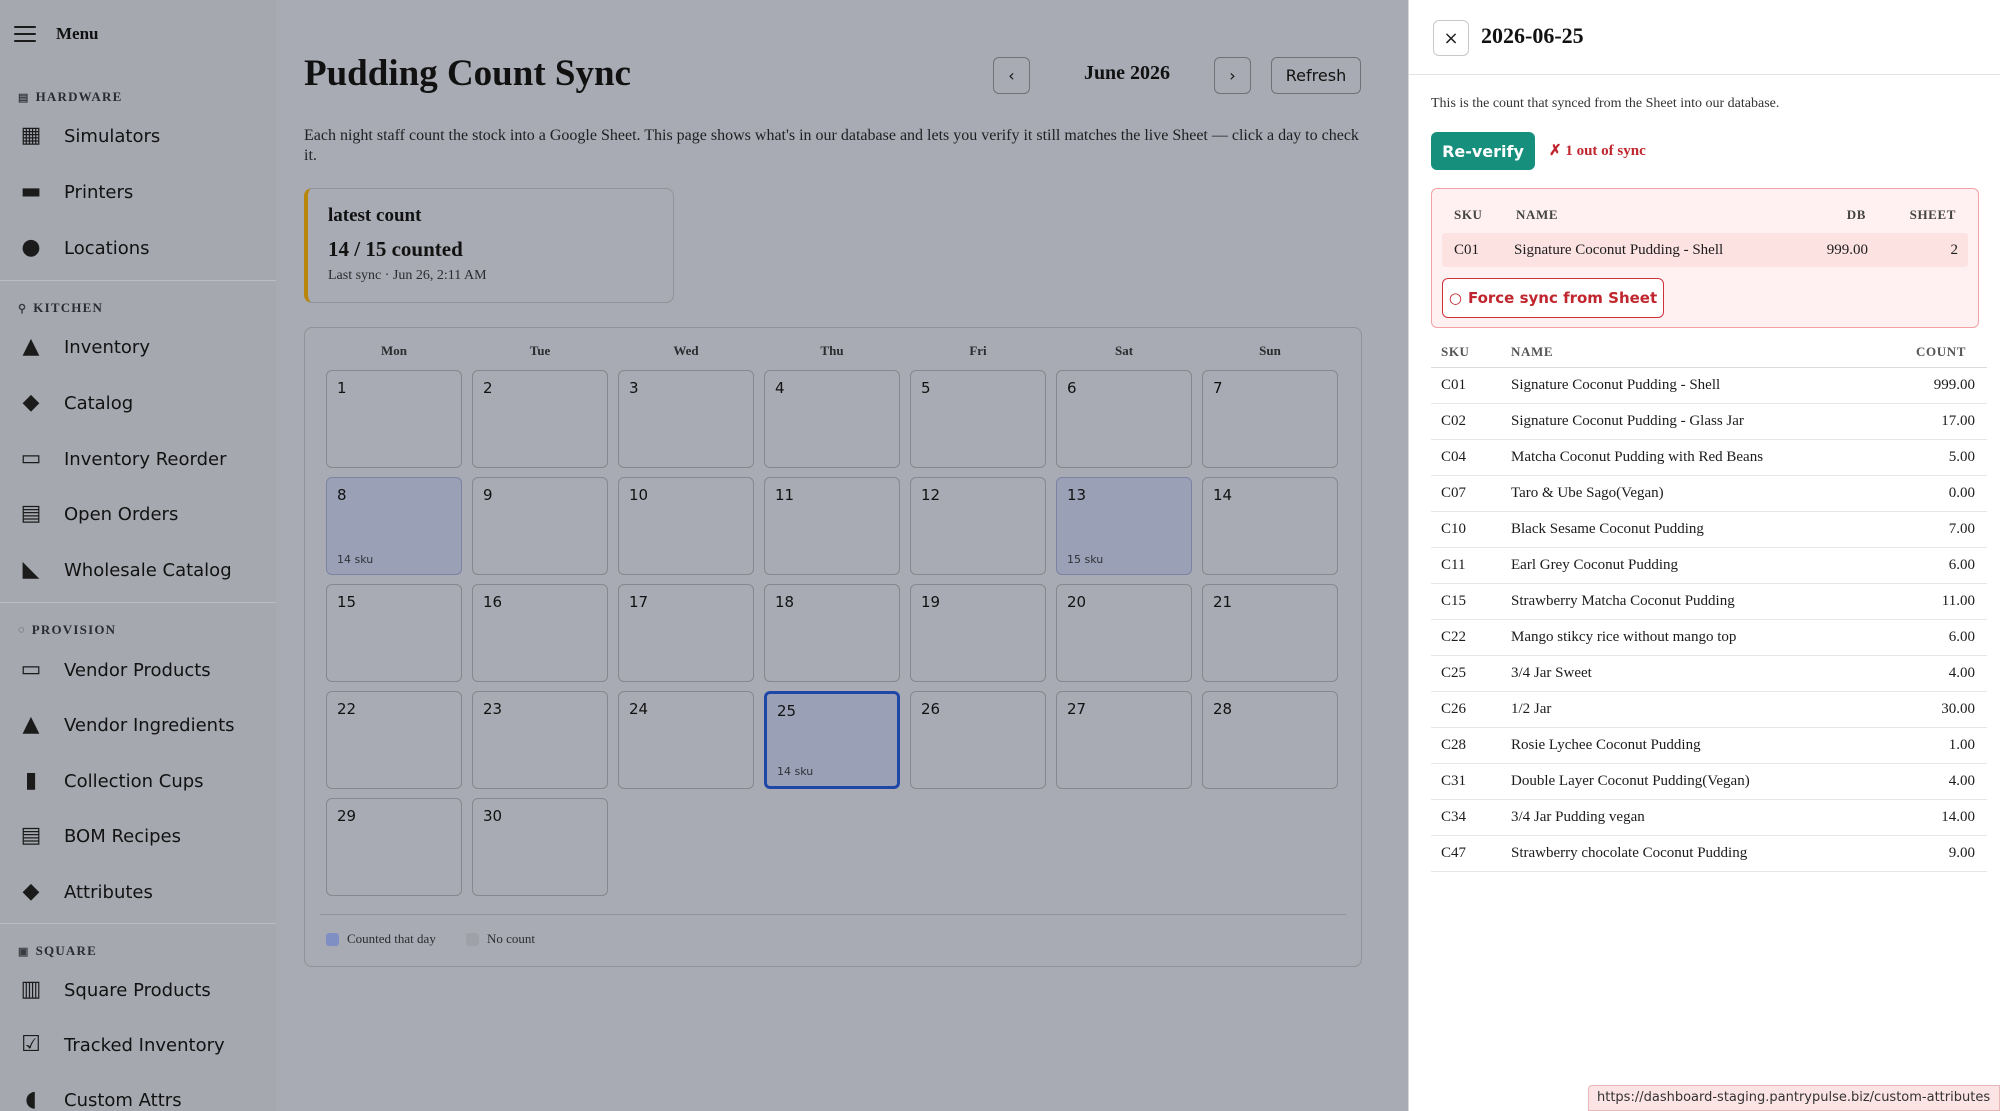 This screenshot has height=1111, width=2000. What do you see at coordinates (76, 403) in the screenshot?
I see `sidebar-item-catalog: ◆ Catalog` at bounding box center [76, 403].